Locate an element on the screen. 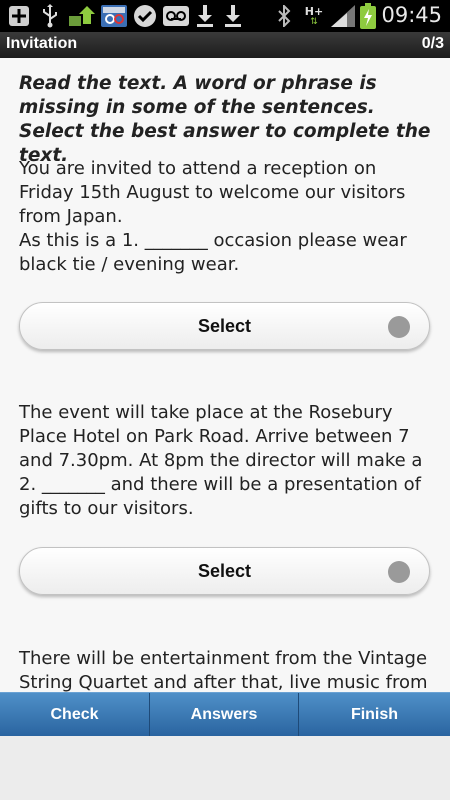 The height and width of the screenshot is (800, 450). select-answer-1-button: Select is located at coordinates (224, 326).